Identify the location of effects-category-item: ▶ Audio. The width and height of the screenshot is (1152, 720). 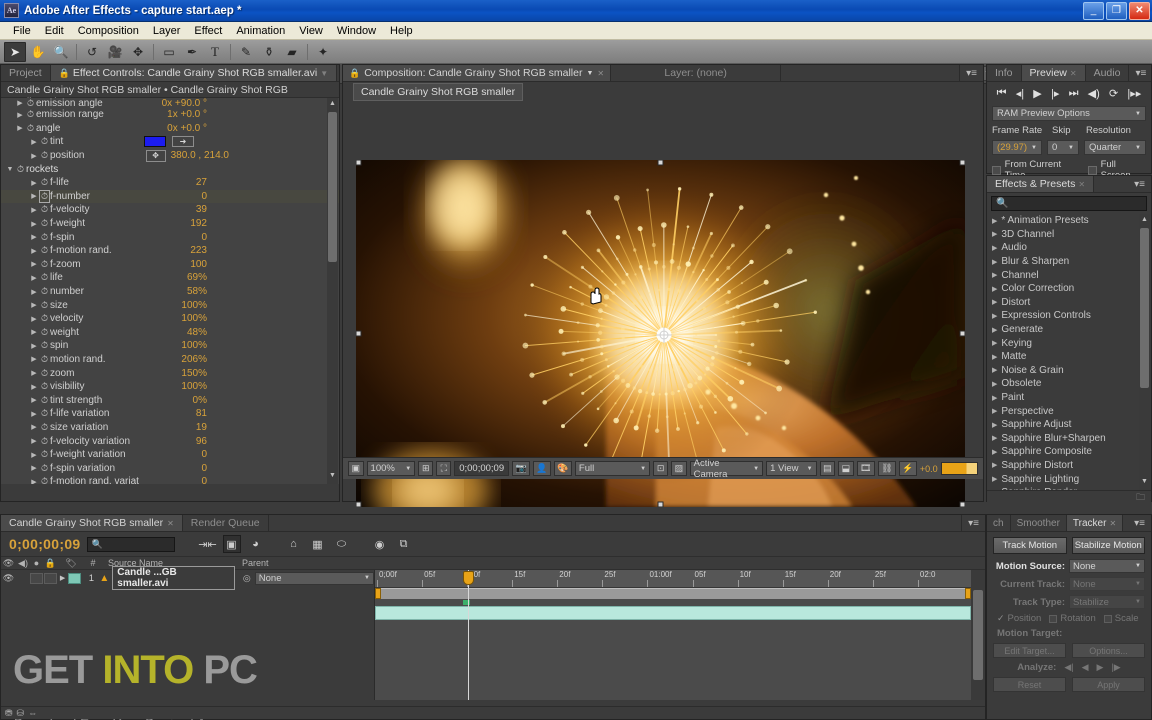
(1069, 248).